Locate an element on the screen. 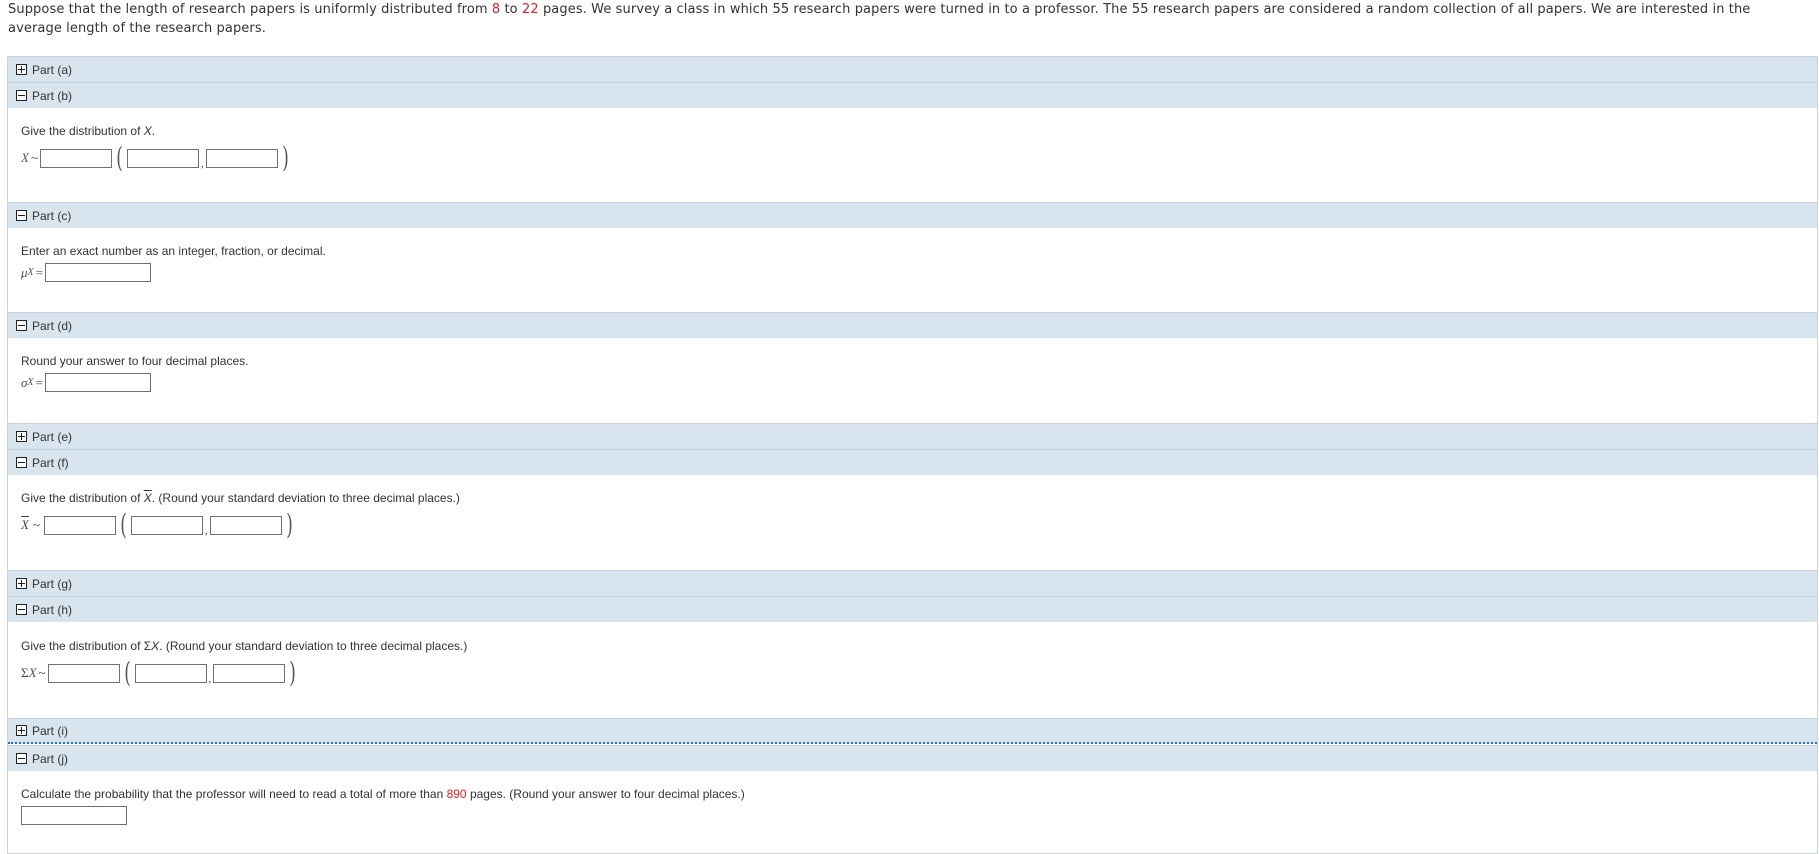 The height and width of the screenshot is (854, 1819). part-label: Part (c) is located at coordinates (52, 215).